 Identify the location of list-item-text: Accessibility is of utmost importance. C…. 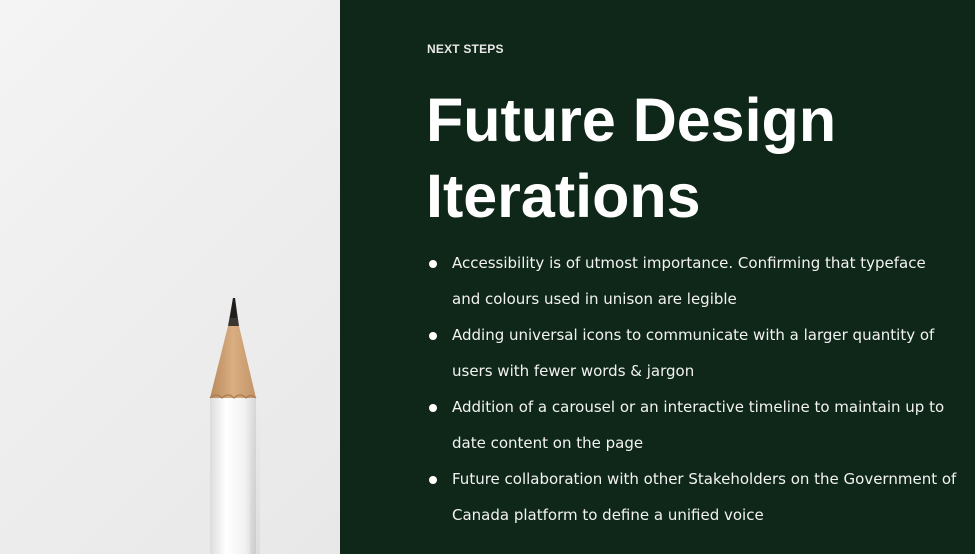
(689, 281).